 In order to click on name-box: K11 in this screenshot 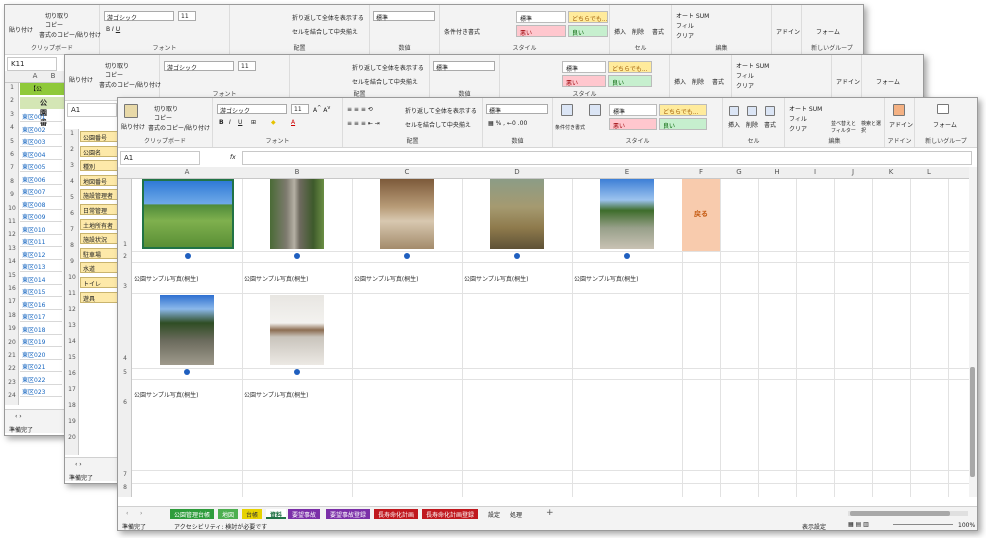, I will do `click(32, 64)`.